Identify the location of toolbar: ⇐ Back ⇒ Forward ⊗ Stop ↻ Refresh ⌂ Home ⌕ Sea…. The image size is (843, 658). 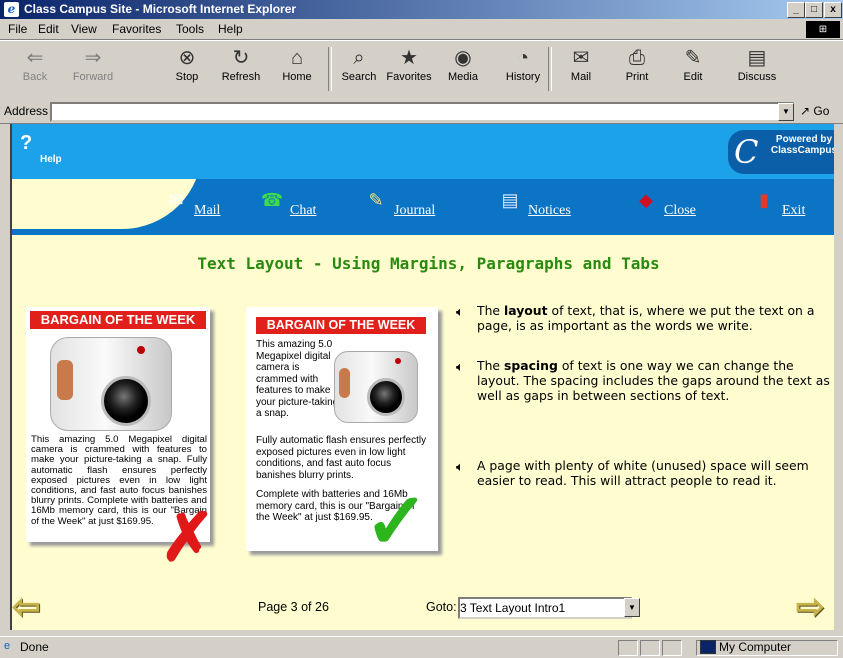
(421, 70).